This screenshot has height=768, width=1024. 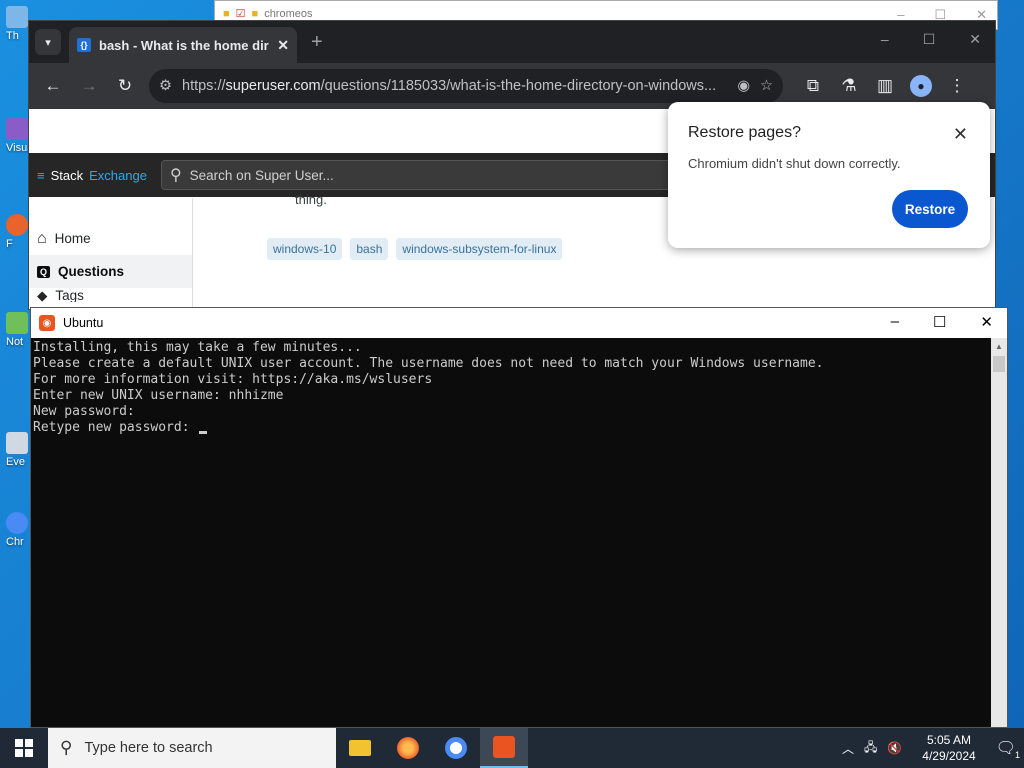 What do you see at coordinates (849, 86) in the screenshot?
I see `labs-icon: ⚗` at bounding box center [849, 86].